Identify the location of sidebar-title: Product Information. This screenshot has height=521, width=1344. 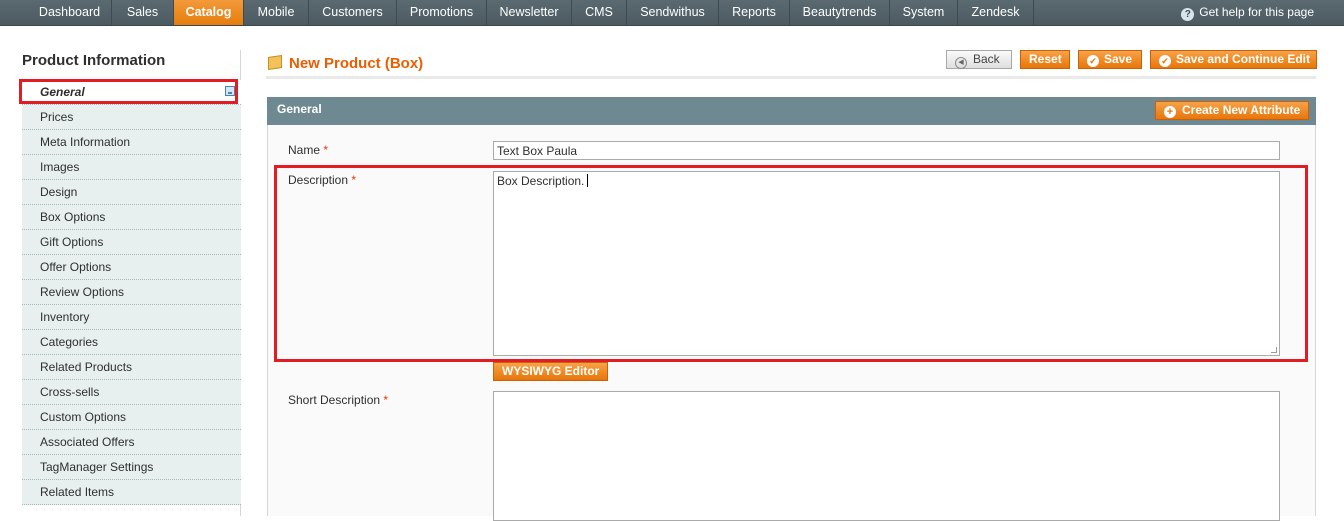
(94, 60).